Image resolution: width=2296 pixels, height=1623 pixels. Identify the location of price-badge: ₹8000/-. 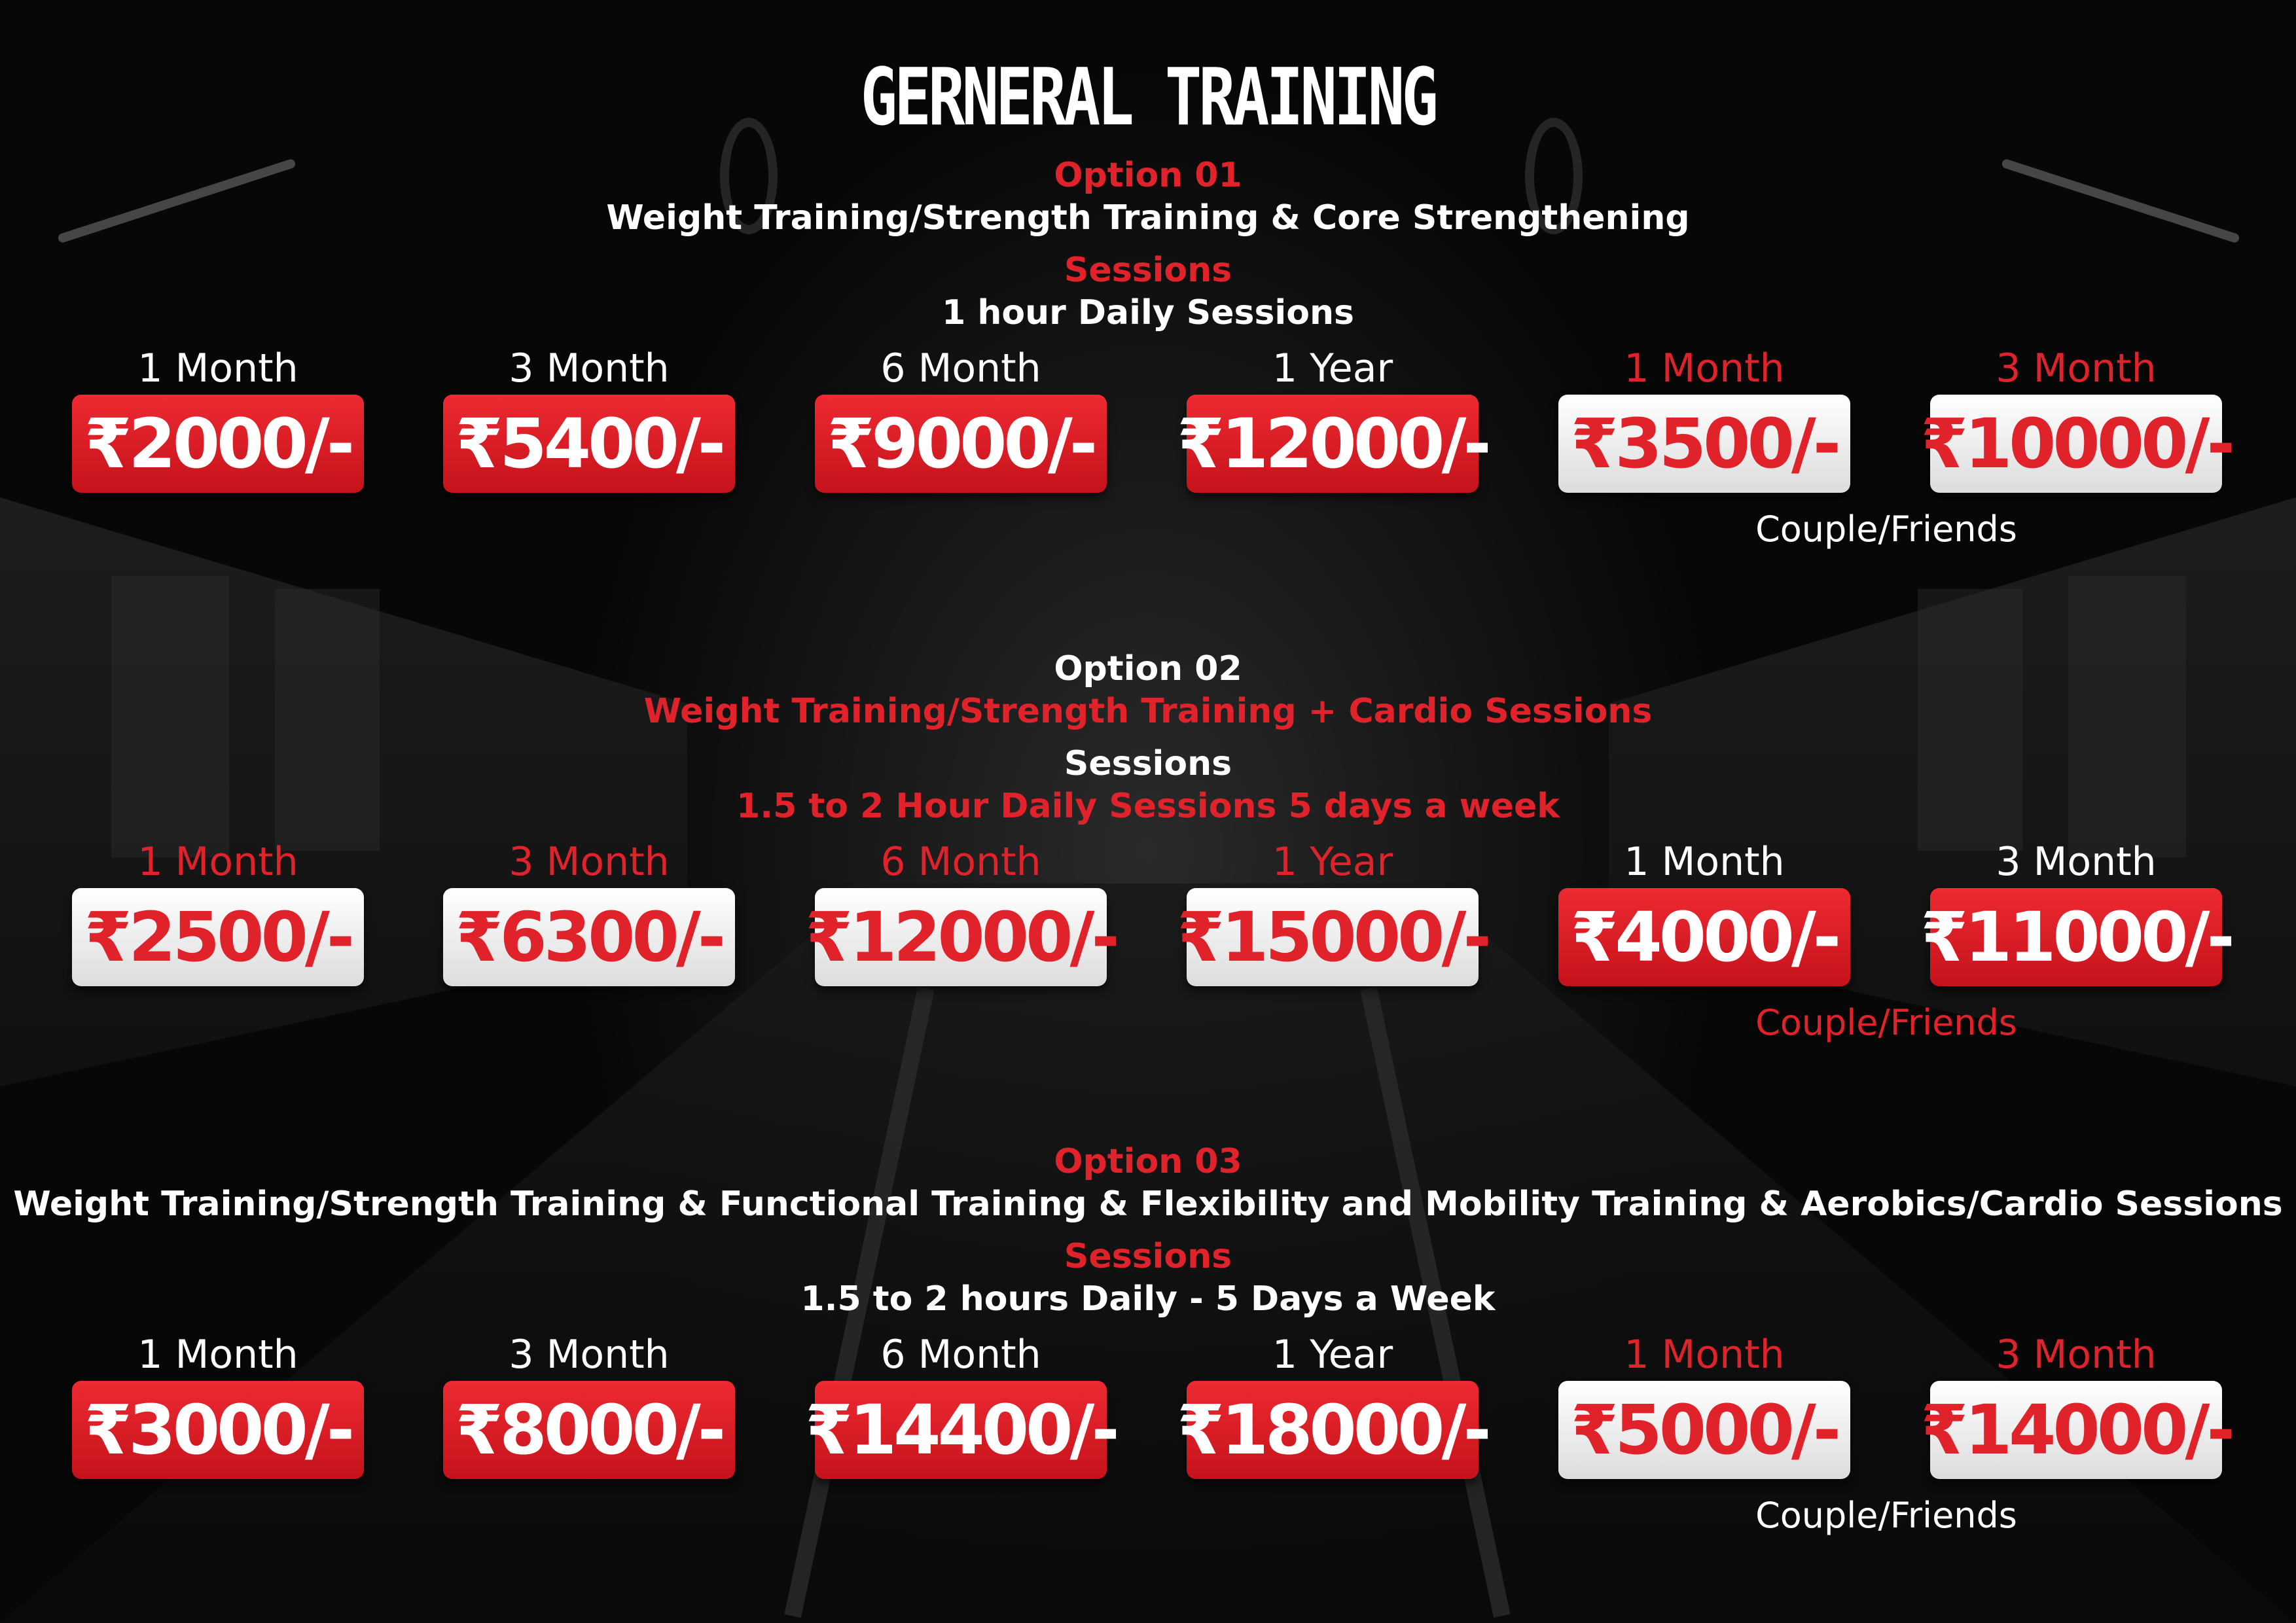
(589, 1430).